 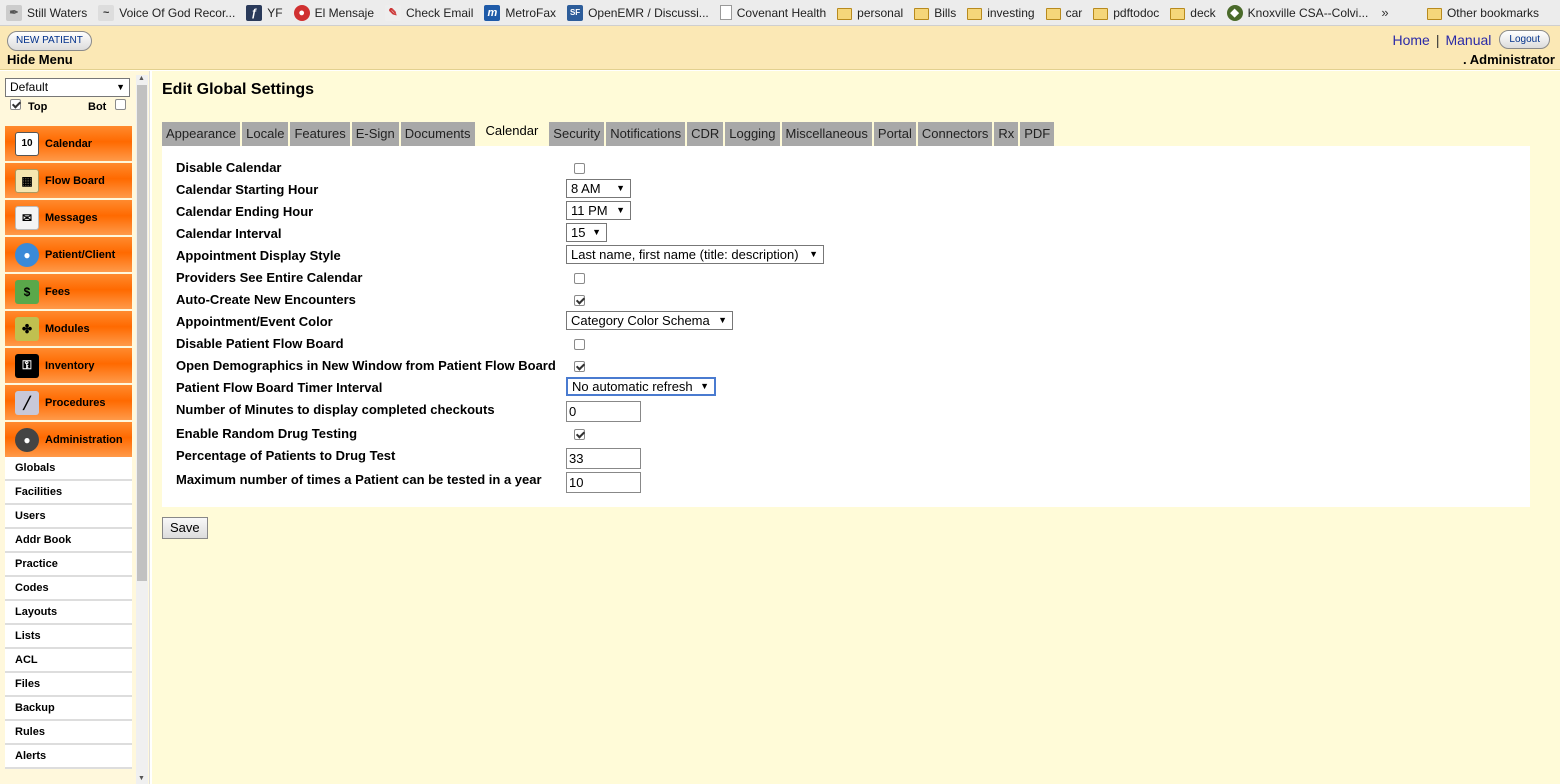 What do you see at coordinates (254, 12) in the screenshot?
I see `yf-icon: ƒ` at bounding box center [254, 12].